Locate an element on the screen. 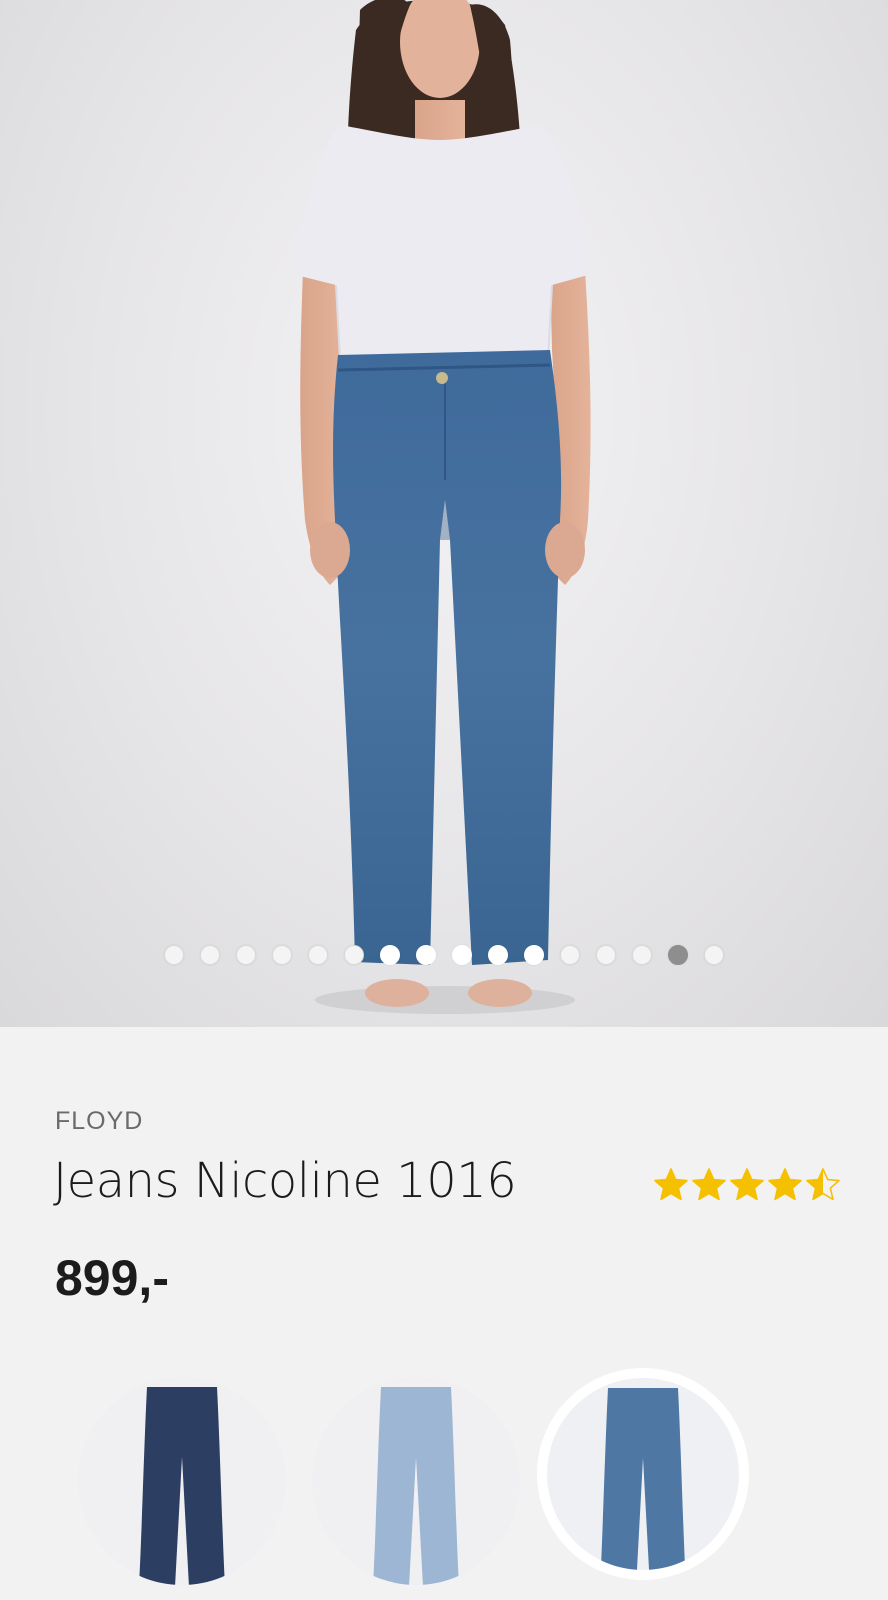 This screenshot has height=1600, width=888. variant-thumbnail-mid-blue is located at coordinates (643, 1474).